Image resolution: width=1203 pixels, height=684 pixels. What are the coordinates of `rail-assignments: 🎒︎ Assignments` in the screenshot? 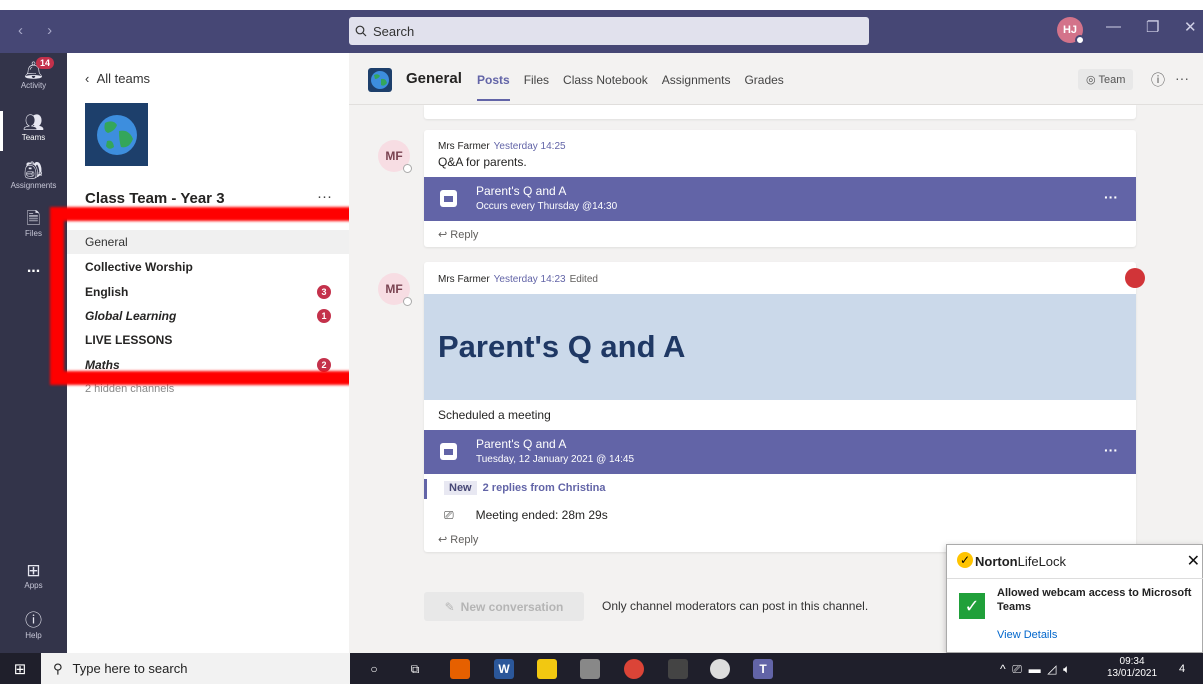 It's located at (33, 175).